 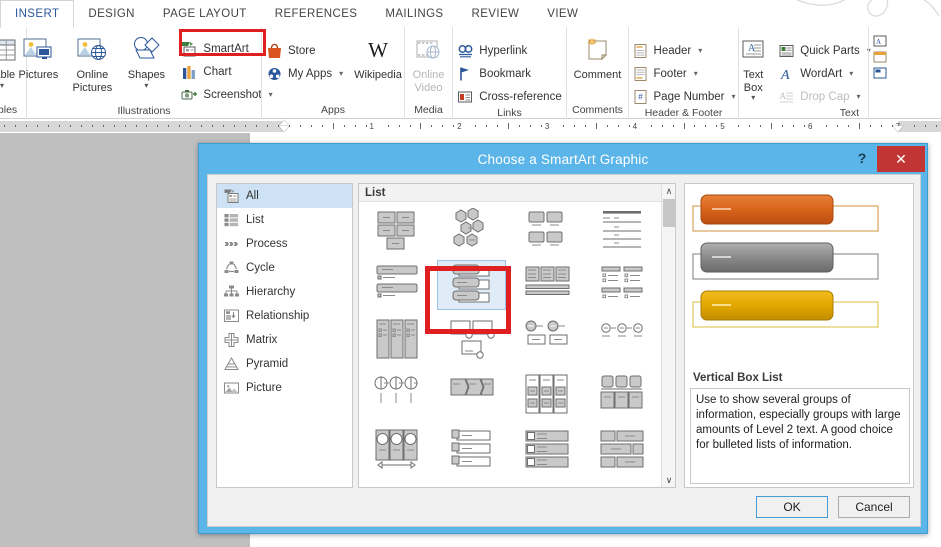 What do you see at coordinates (833, 507) in the screenshot?
I see `dialog-buttons: OK Cancel` at bounding box center [833, 507].